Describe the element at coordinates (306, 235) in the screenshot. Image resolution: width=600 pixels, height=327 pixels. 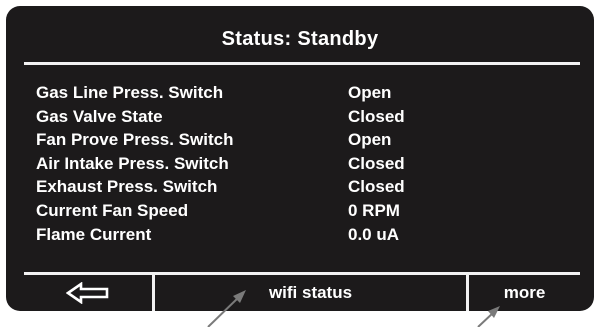
I see `status-row-flame-current: Flame Current 0.0 uA` at that location.